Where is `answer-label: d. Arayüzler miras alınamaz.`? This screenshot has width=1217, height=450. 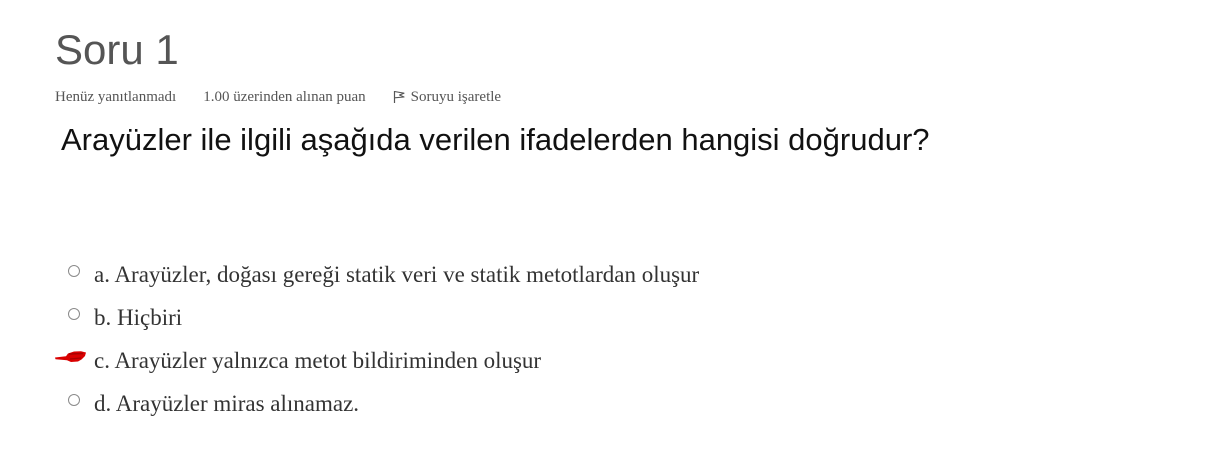
answer-label: d. Arayüzler miras alınamaz. is located at coordinates (227, 403).